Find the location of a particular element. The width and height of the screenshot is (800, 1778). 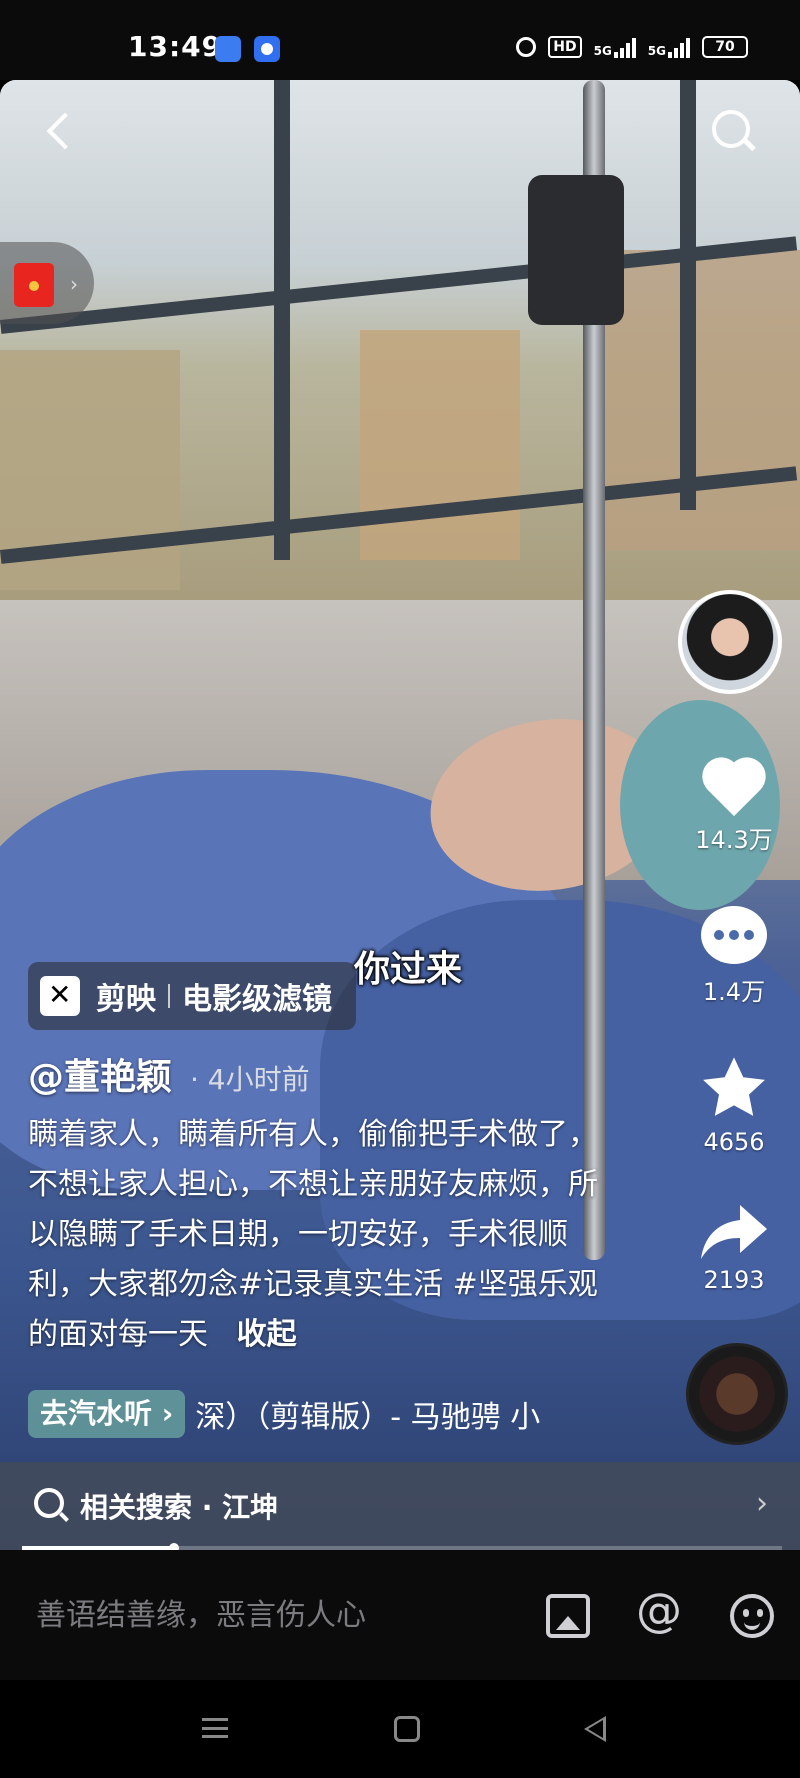

like-button: 14.3万 is located at coordinates (734, 807).